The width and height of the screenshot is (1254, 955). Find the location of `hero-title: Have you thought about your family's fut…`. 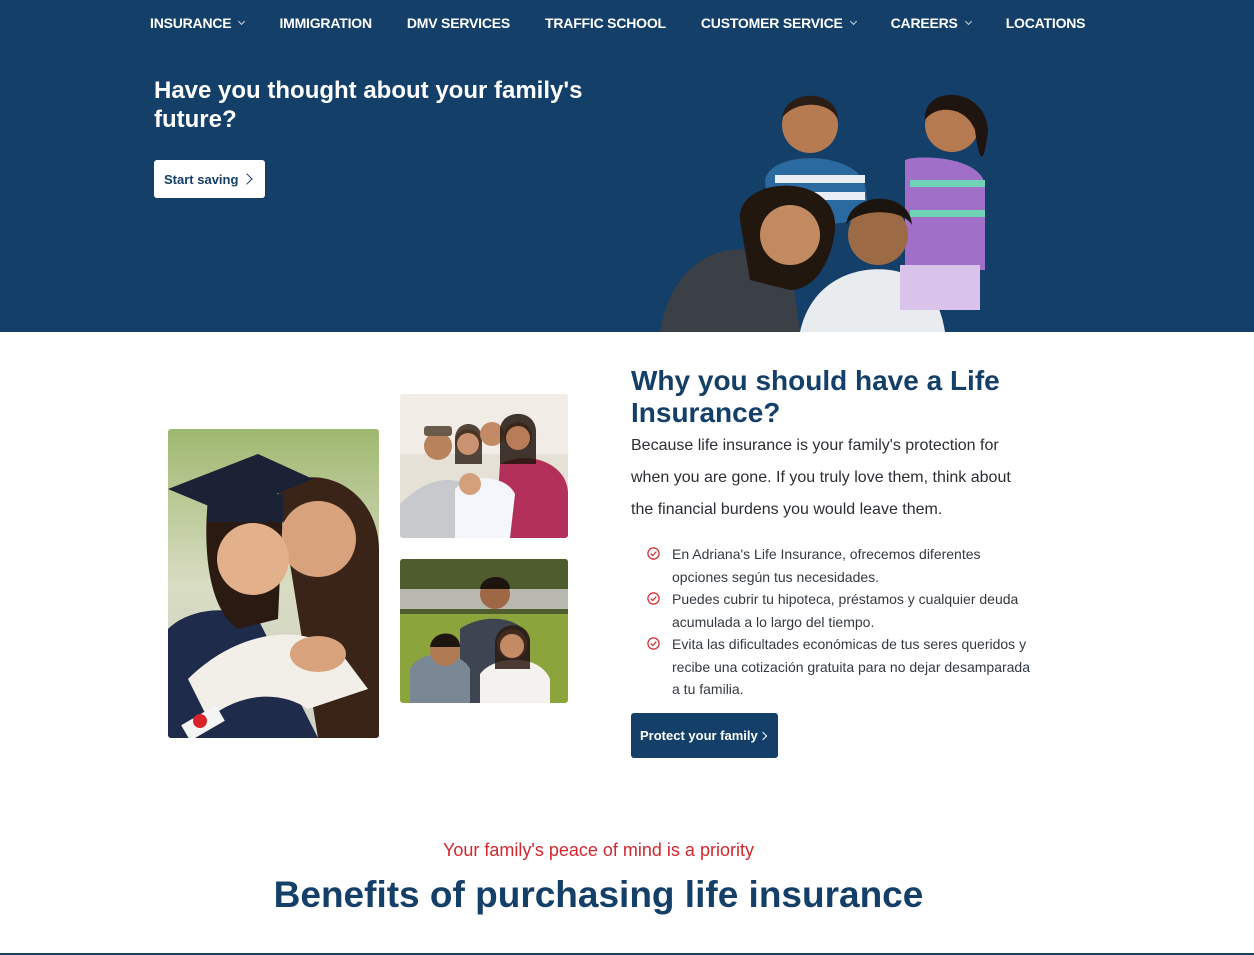

hero-title: Have you thought about your family's fut… is located at coordinates (368, 105).